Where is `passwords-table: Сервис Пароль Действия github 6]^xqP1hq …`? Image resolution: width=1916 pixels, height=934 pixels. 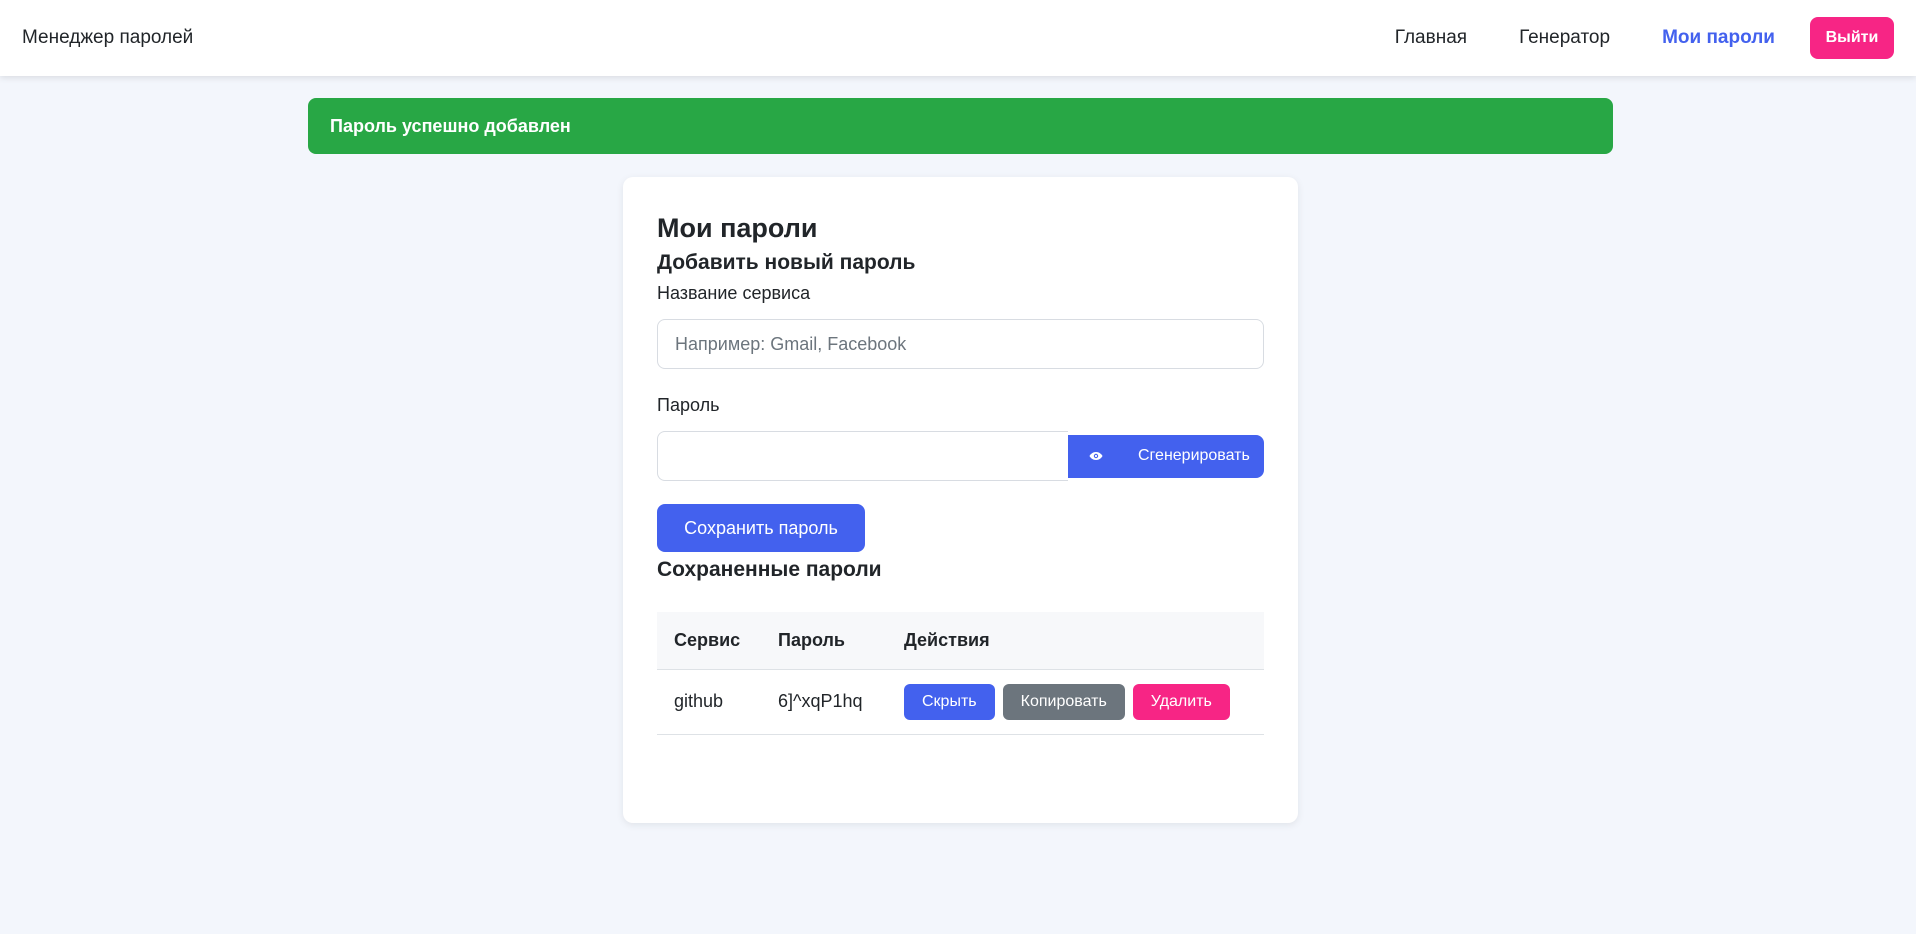
passwords-table: Сервис Пароль Действия github 6]^xqP1hq … is located at coordinates (960, 673).